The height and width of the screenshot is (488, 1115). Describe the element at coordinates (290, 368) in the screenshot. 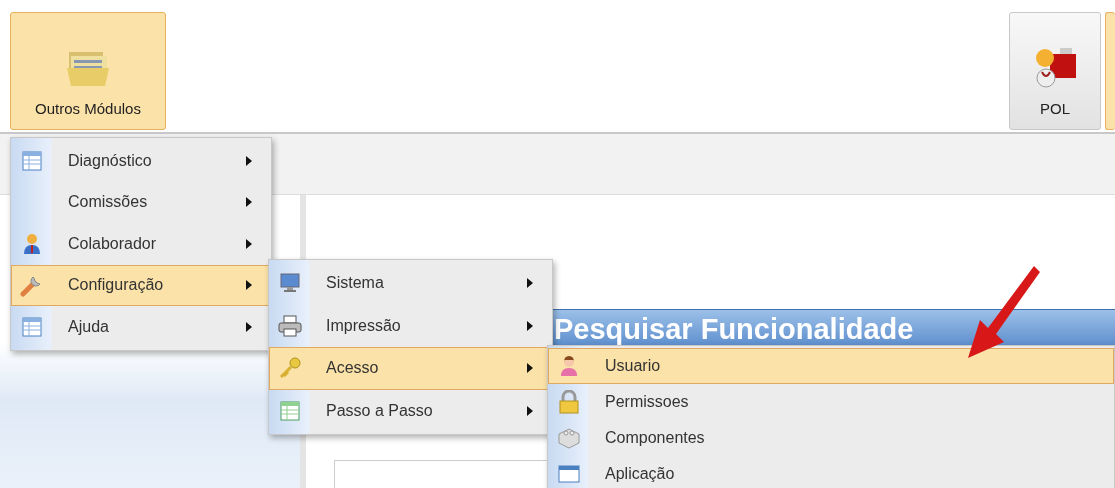

I see `key-icon` at that location.